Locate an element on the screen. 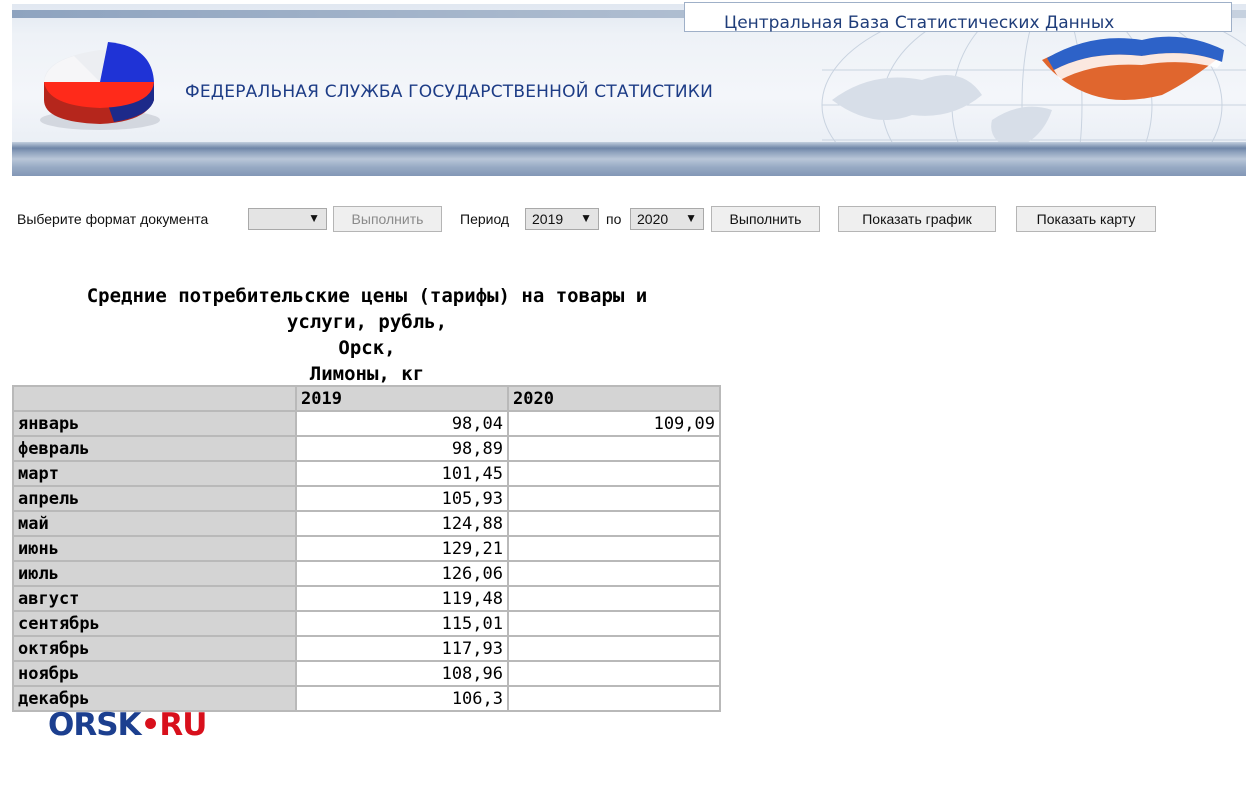  month-cell: июль is located at coordinates (154, 573).